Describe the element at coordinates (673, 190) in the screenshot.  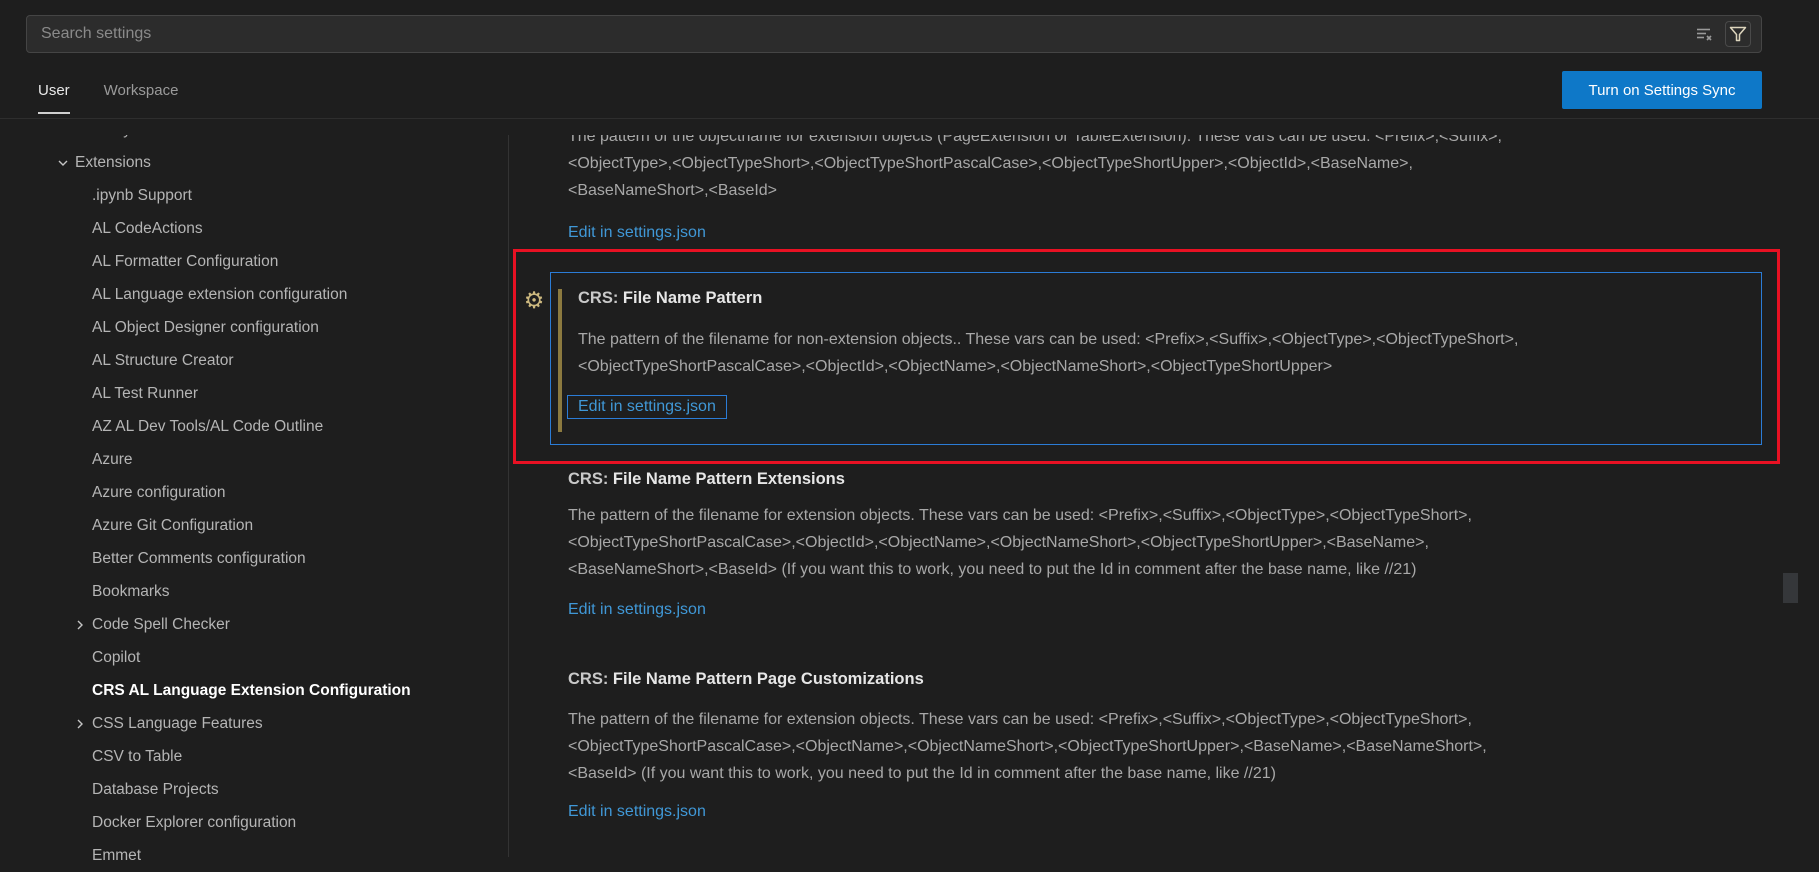
I see `description-line: <BaseNameShort>,<BaseId>` at that location.